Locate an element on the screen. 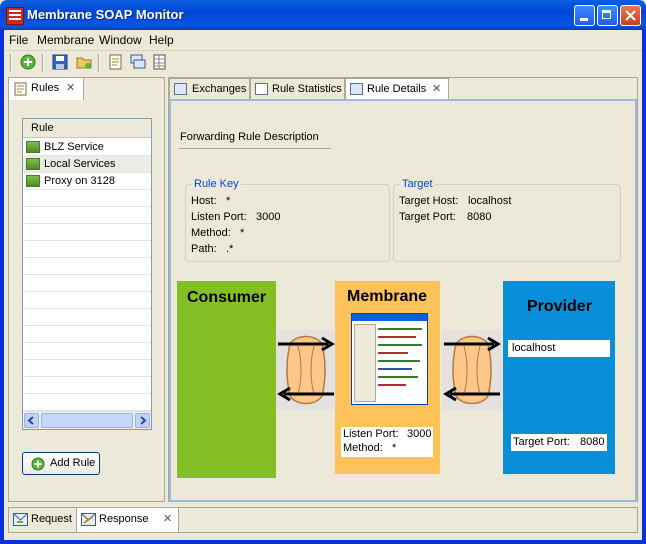 The height and width of the screenshot is (544, 646). tab-response-label: Response is located at coordinates (124, 519).